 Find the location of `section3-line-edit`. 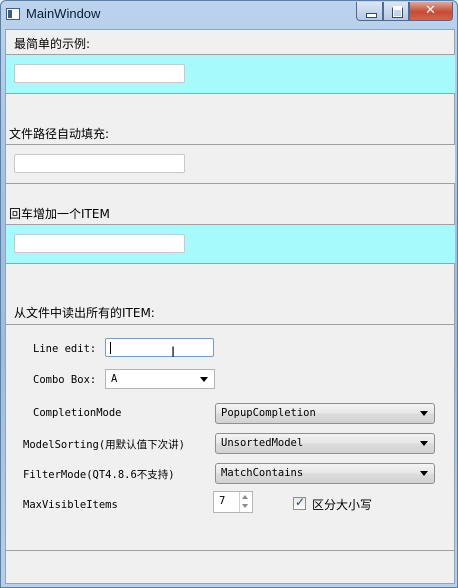

section3-line-edit is located at coordinates (99, 243).